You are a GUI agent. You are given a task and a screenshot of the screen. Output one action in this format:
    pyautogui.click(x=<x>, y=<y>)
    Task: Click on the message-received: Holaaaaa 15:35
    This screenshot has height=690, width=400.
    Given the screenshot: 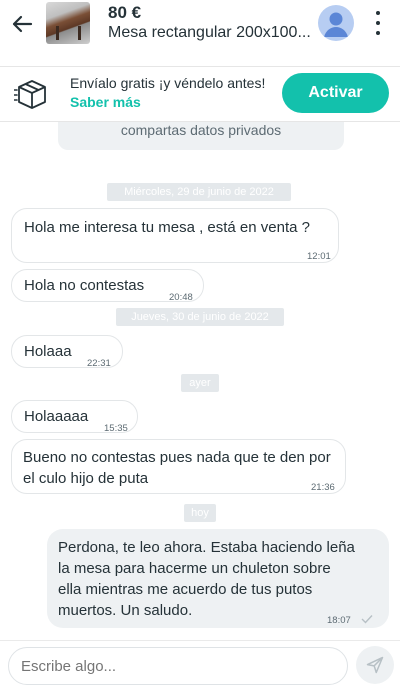 What is the action you would take?
    pyautogui.click(x=74, y=417)
    